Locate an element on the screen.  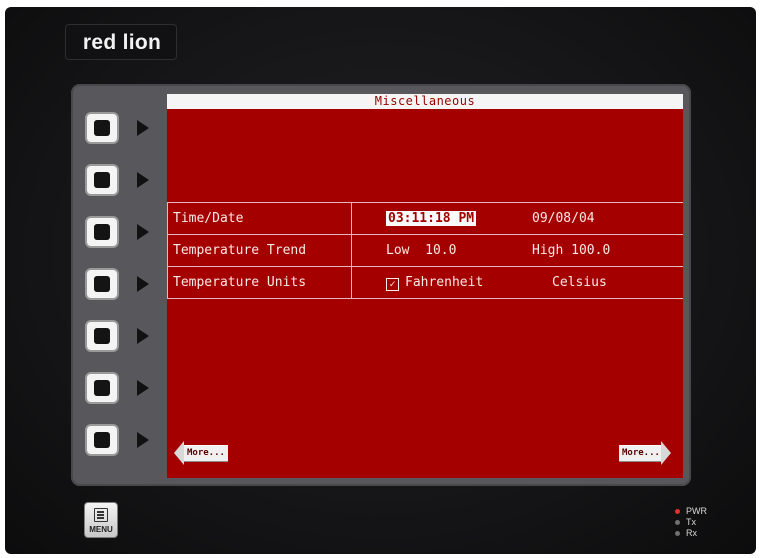
logo-text: red lion is located at coordinates (122, 42).